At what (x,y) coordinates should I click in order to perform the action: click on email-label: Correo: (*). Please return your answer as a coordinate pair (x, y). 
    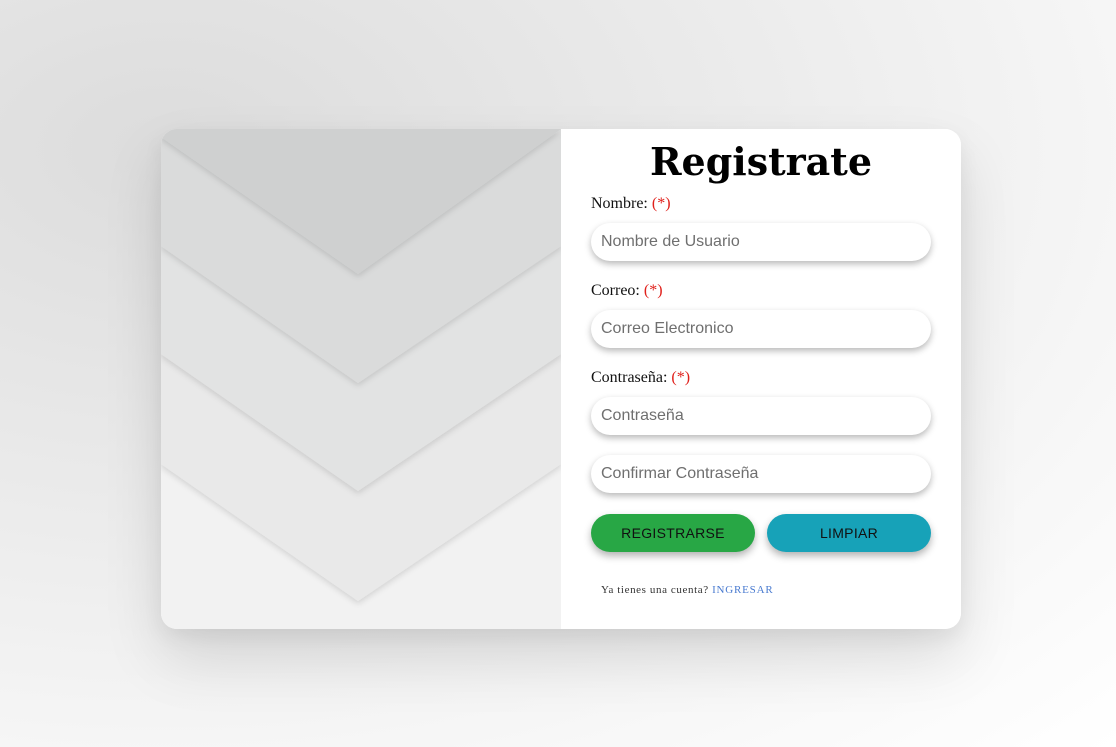
    Looking at the image, I should click on (627, 291).